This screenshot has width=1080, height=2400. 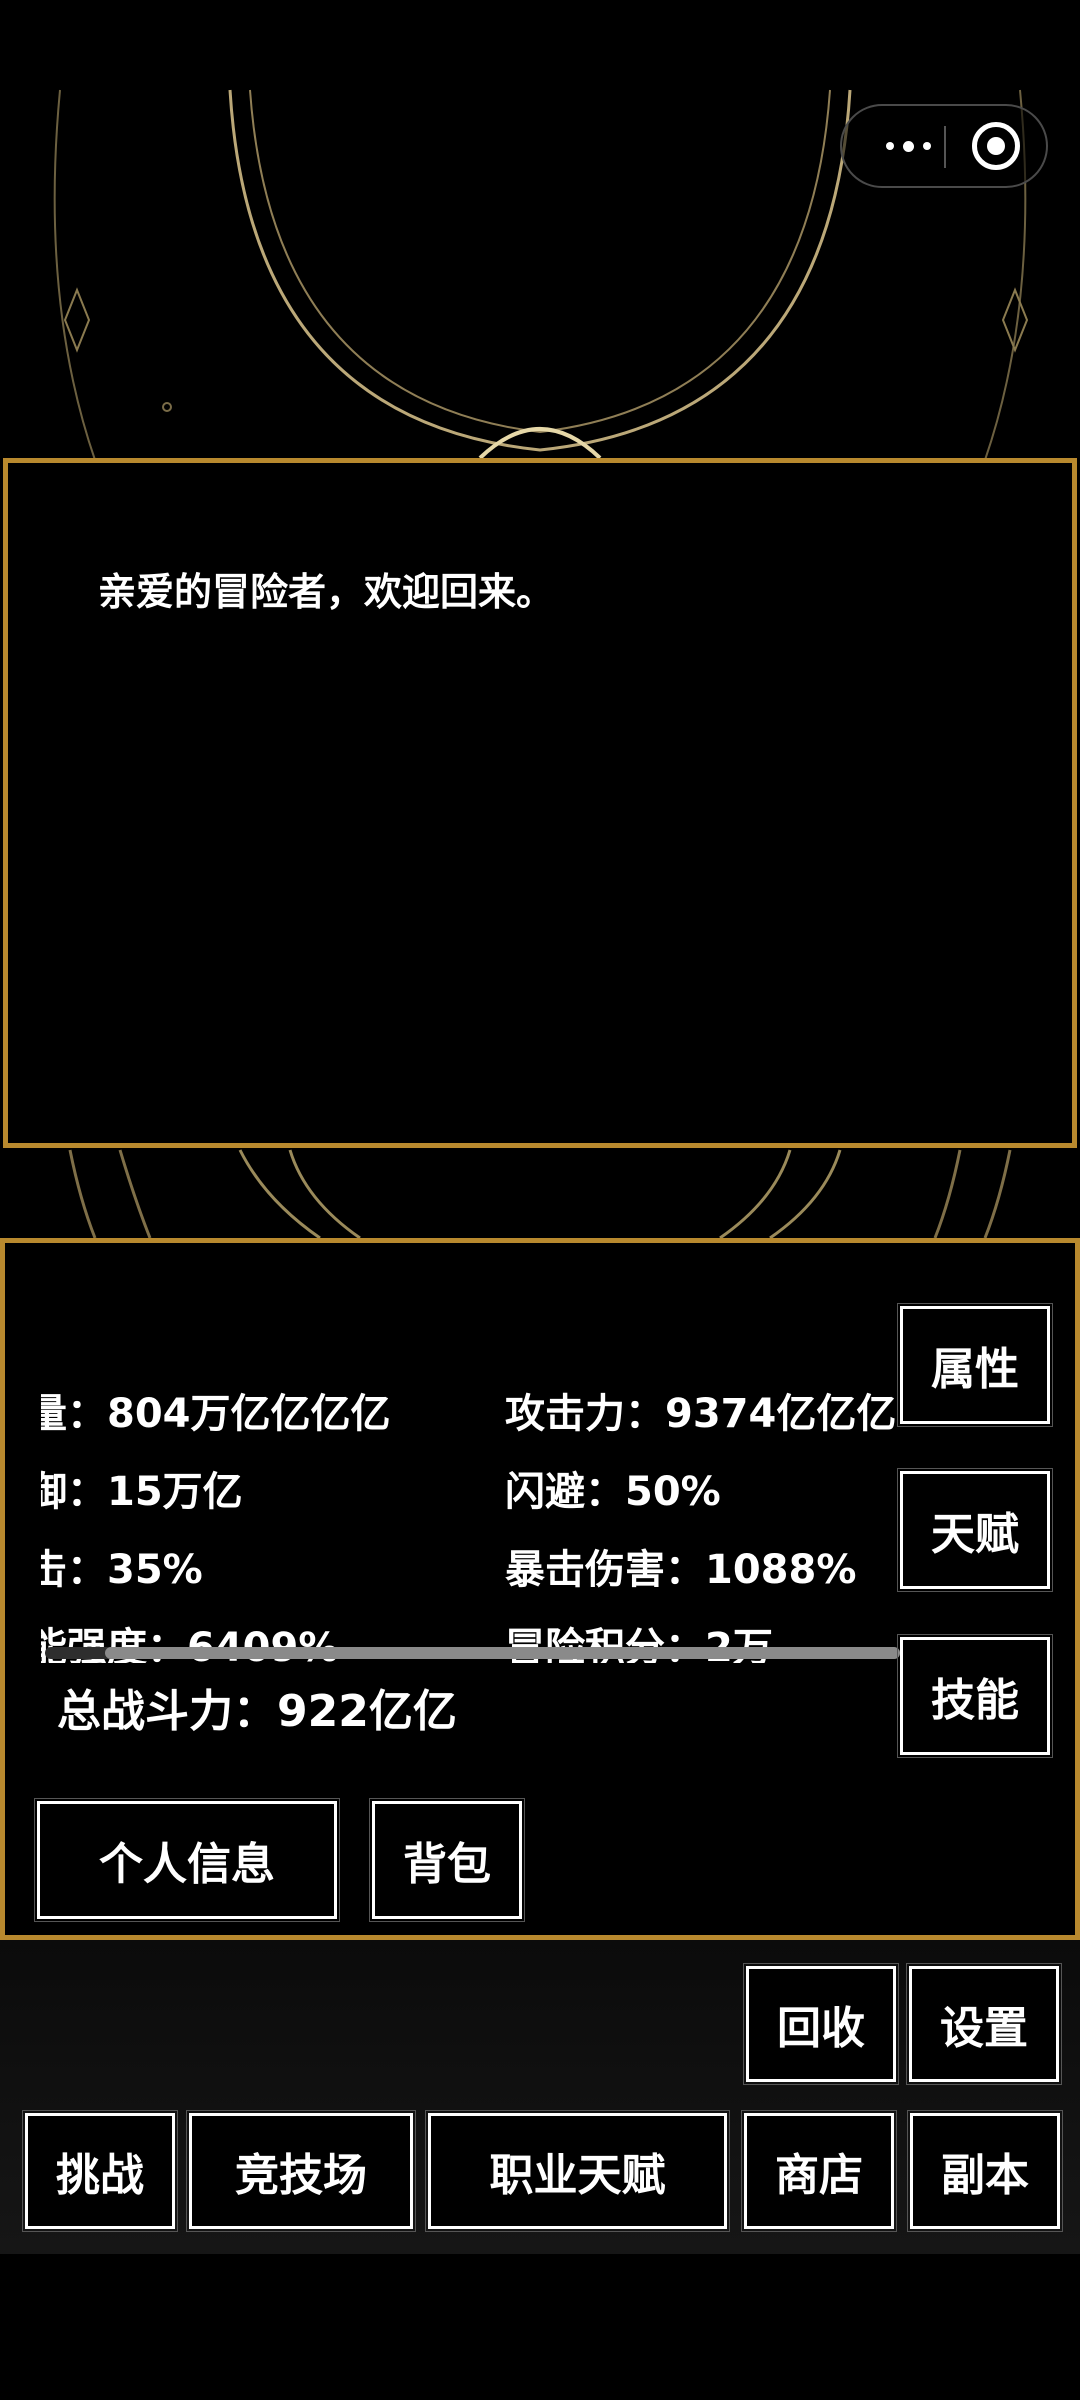 I want to click on stat-left-2: 御：15万亿, so click(x=142, y=1492).